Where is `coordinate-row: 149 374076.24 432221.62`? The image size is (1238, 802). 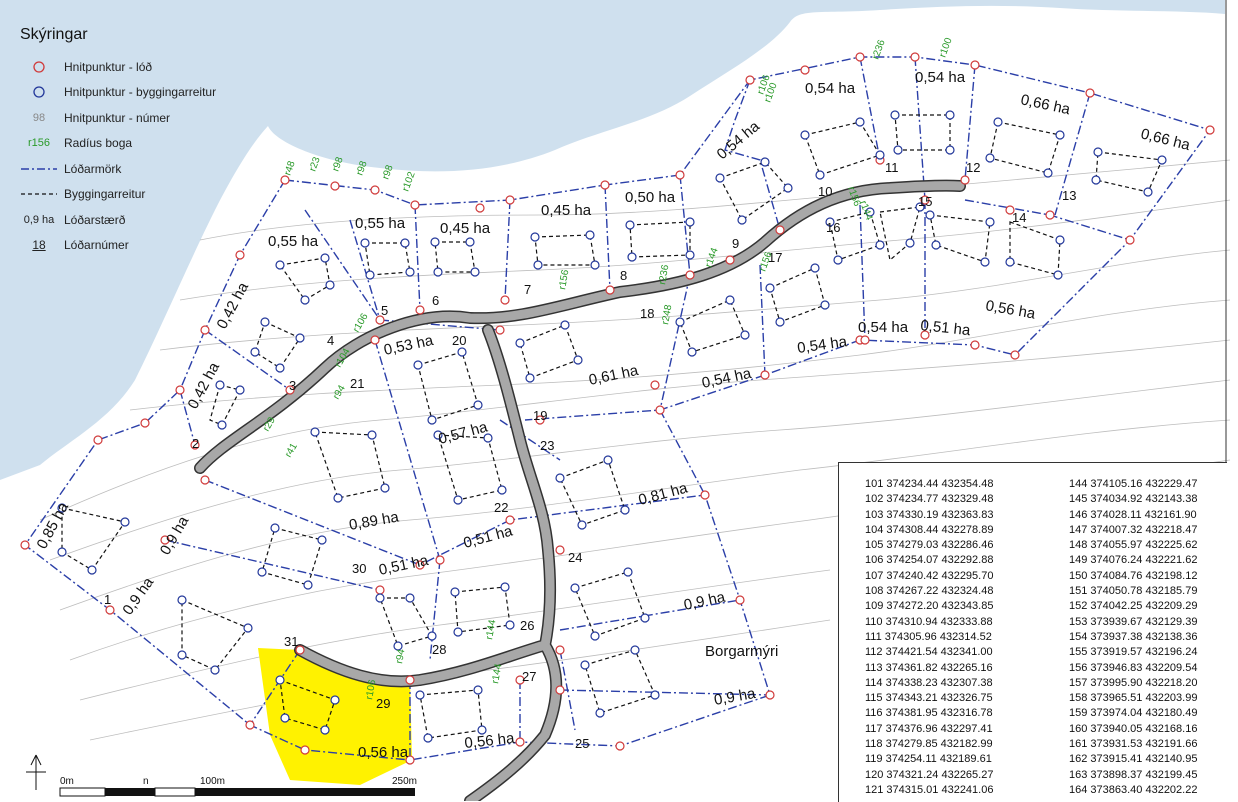
coordinate-row: 149 374076.24 432221.62 is located at coordinates (1133, 560).